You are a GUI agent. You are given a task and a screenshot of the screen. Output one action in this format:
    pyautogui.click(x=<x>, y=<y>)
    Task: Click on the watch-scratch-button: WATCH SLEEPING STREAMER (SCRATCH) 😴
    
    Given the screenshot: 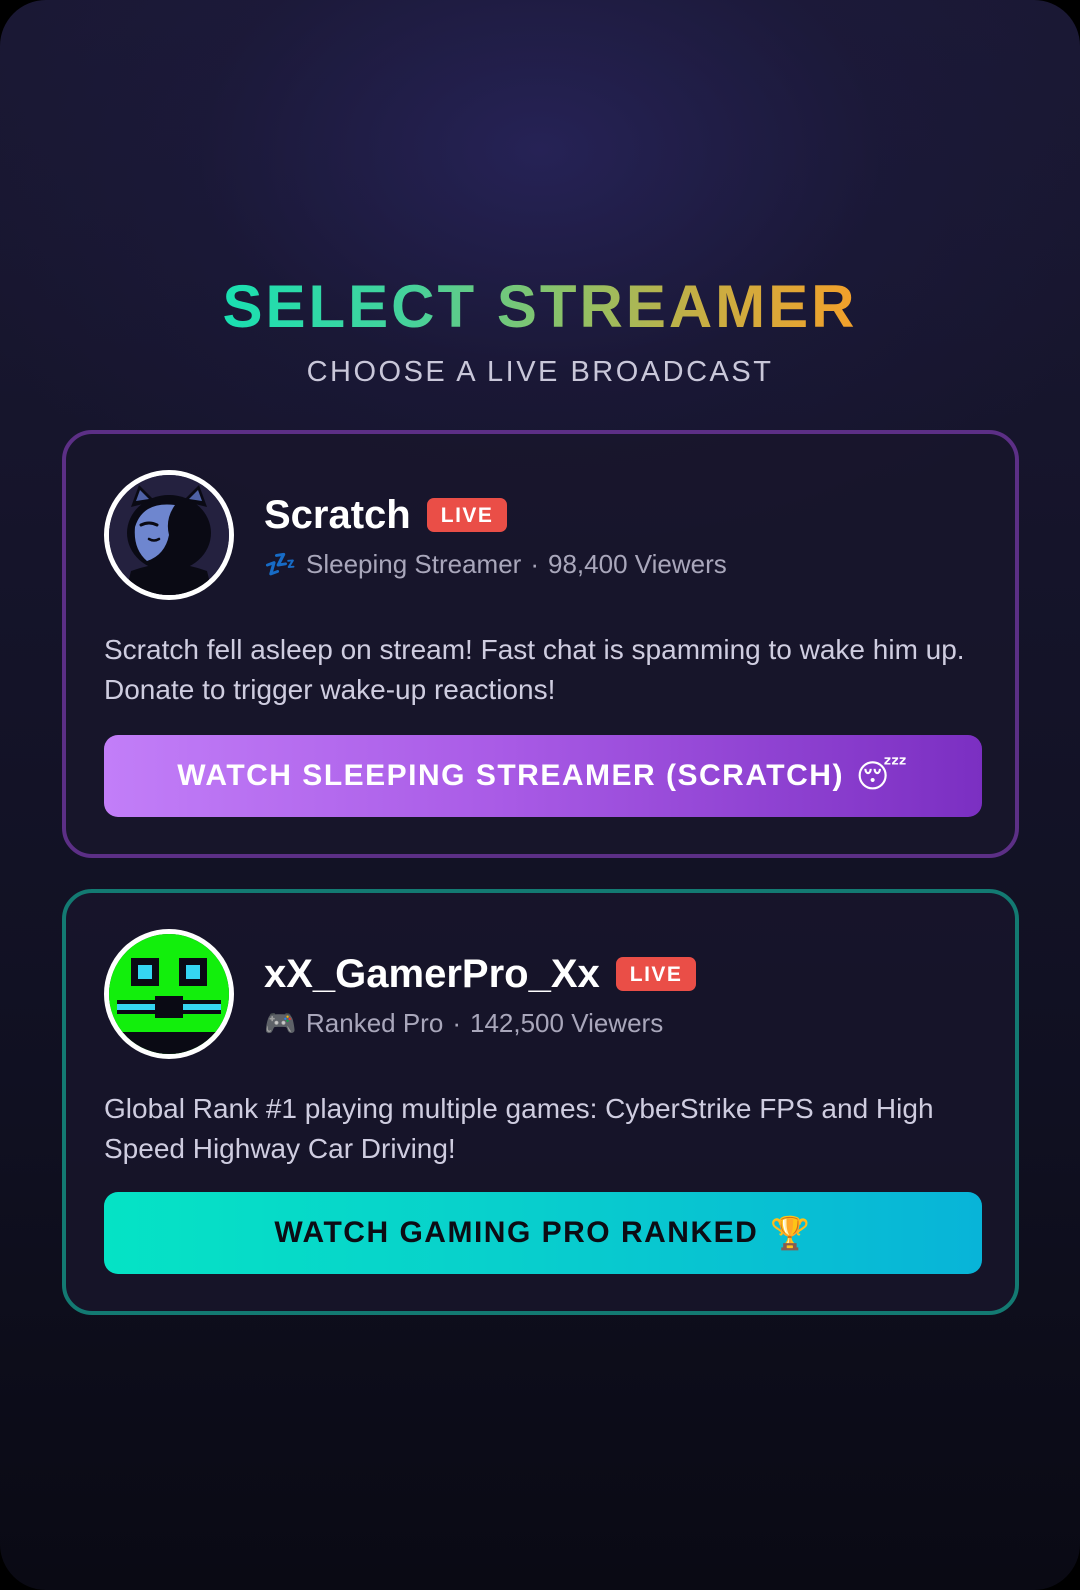 What is the action you would take?
    pyautogui.click(x=543, y=776)
    